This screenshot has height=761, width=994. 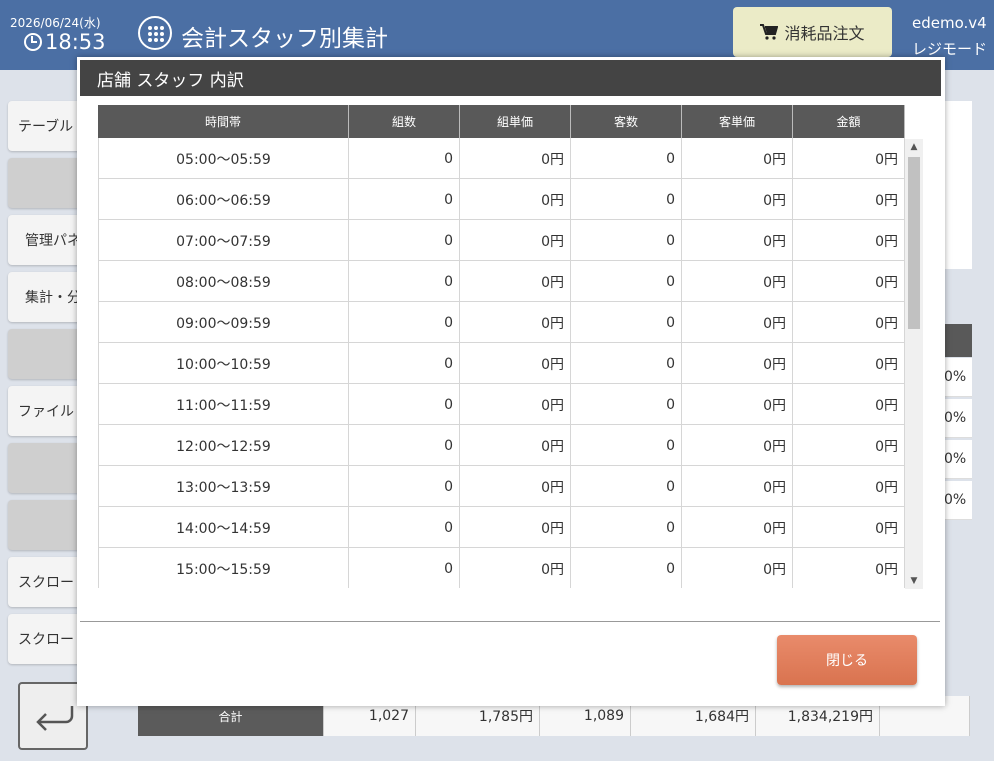 I want to click on table-row: 14:00～14:59 0 0円 0 0円 0円, so click(x=510, y=527).